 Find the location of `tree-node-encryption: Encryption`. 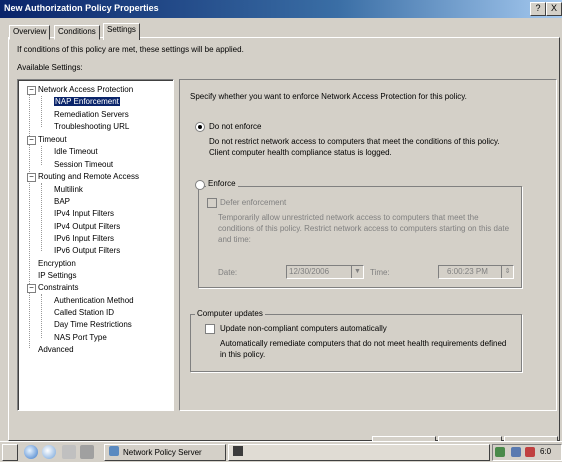

tree-node-encryption: Encryption is located at coordinates (57, 263).